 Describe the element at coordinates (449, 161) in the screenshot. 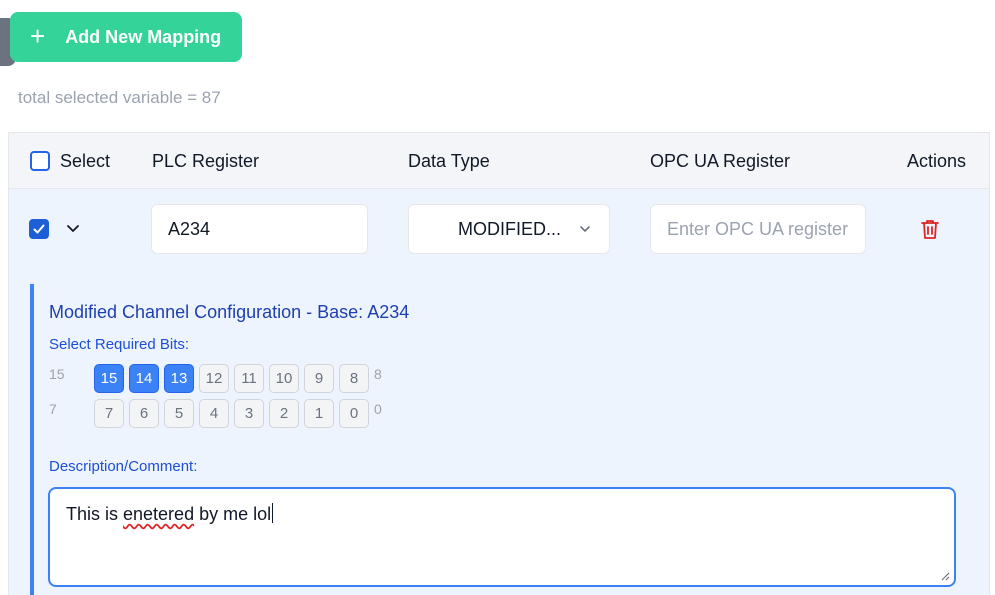

I see `header-data-type: Data Type` at that location.